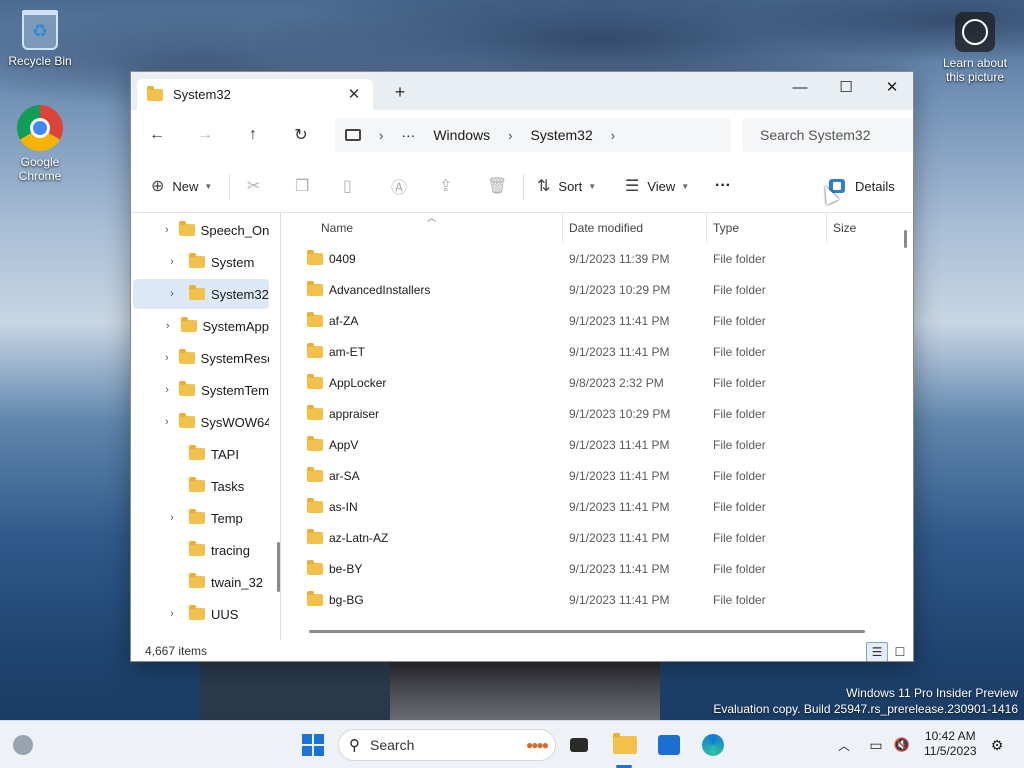  I want to click on column-header-name: Name ︿, so click(425, 228).